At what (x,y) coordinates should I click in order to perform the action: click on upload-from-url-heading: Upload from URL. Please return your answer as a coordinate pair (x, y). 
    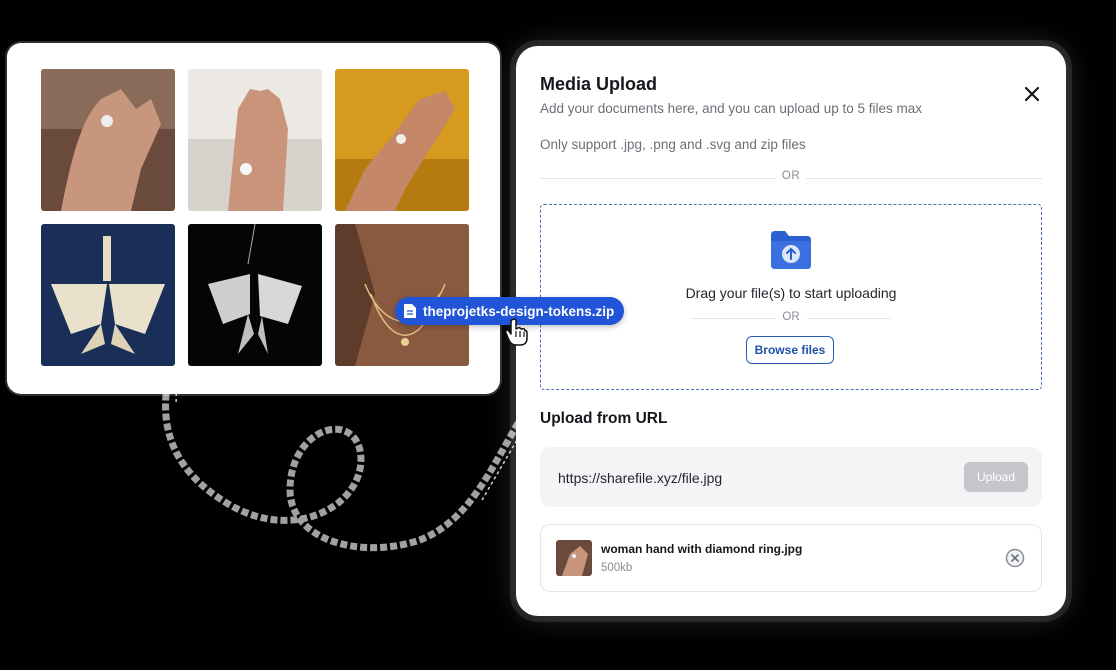
    Looking at the image, I should click on (604, 418).